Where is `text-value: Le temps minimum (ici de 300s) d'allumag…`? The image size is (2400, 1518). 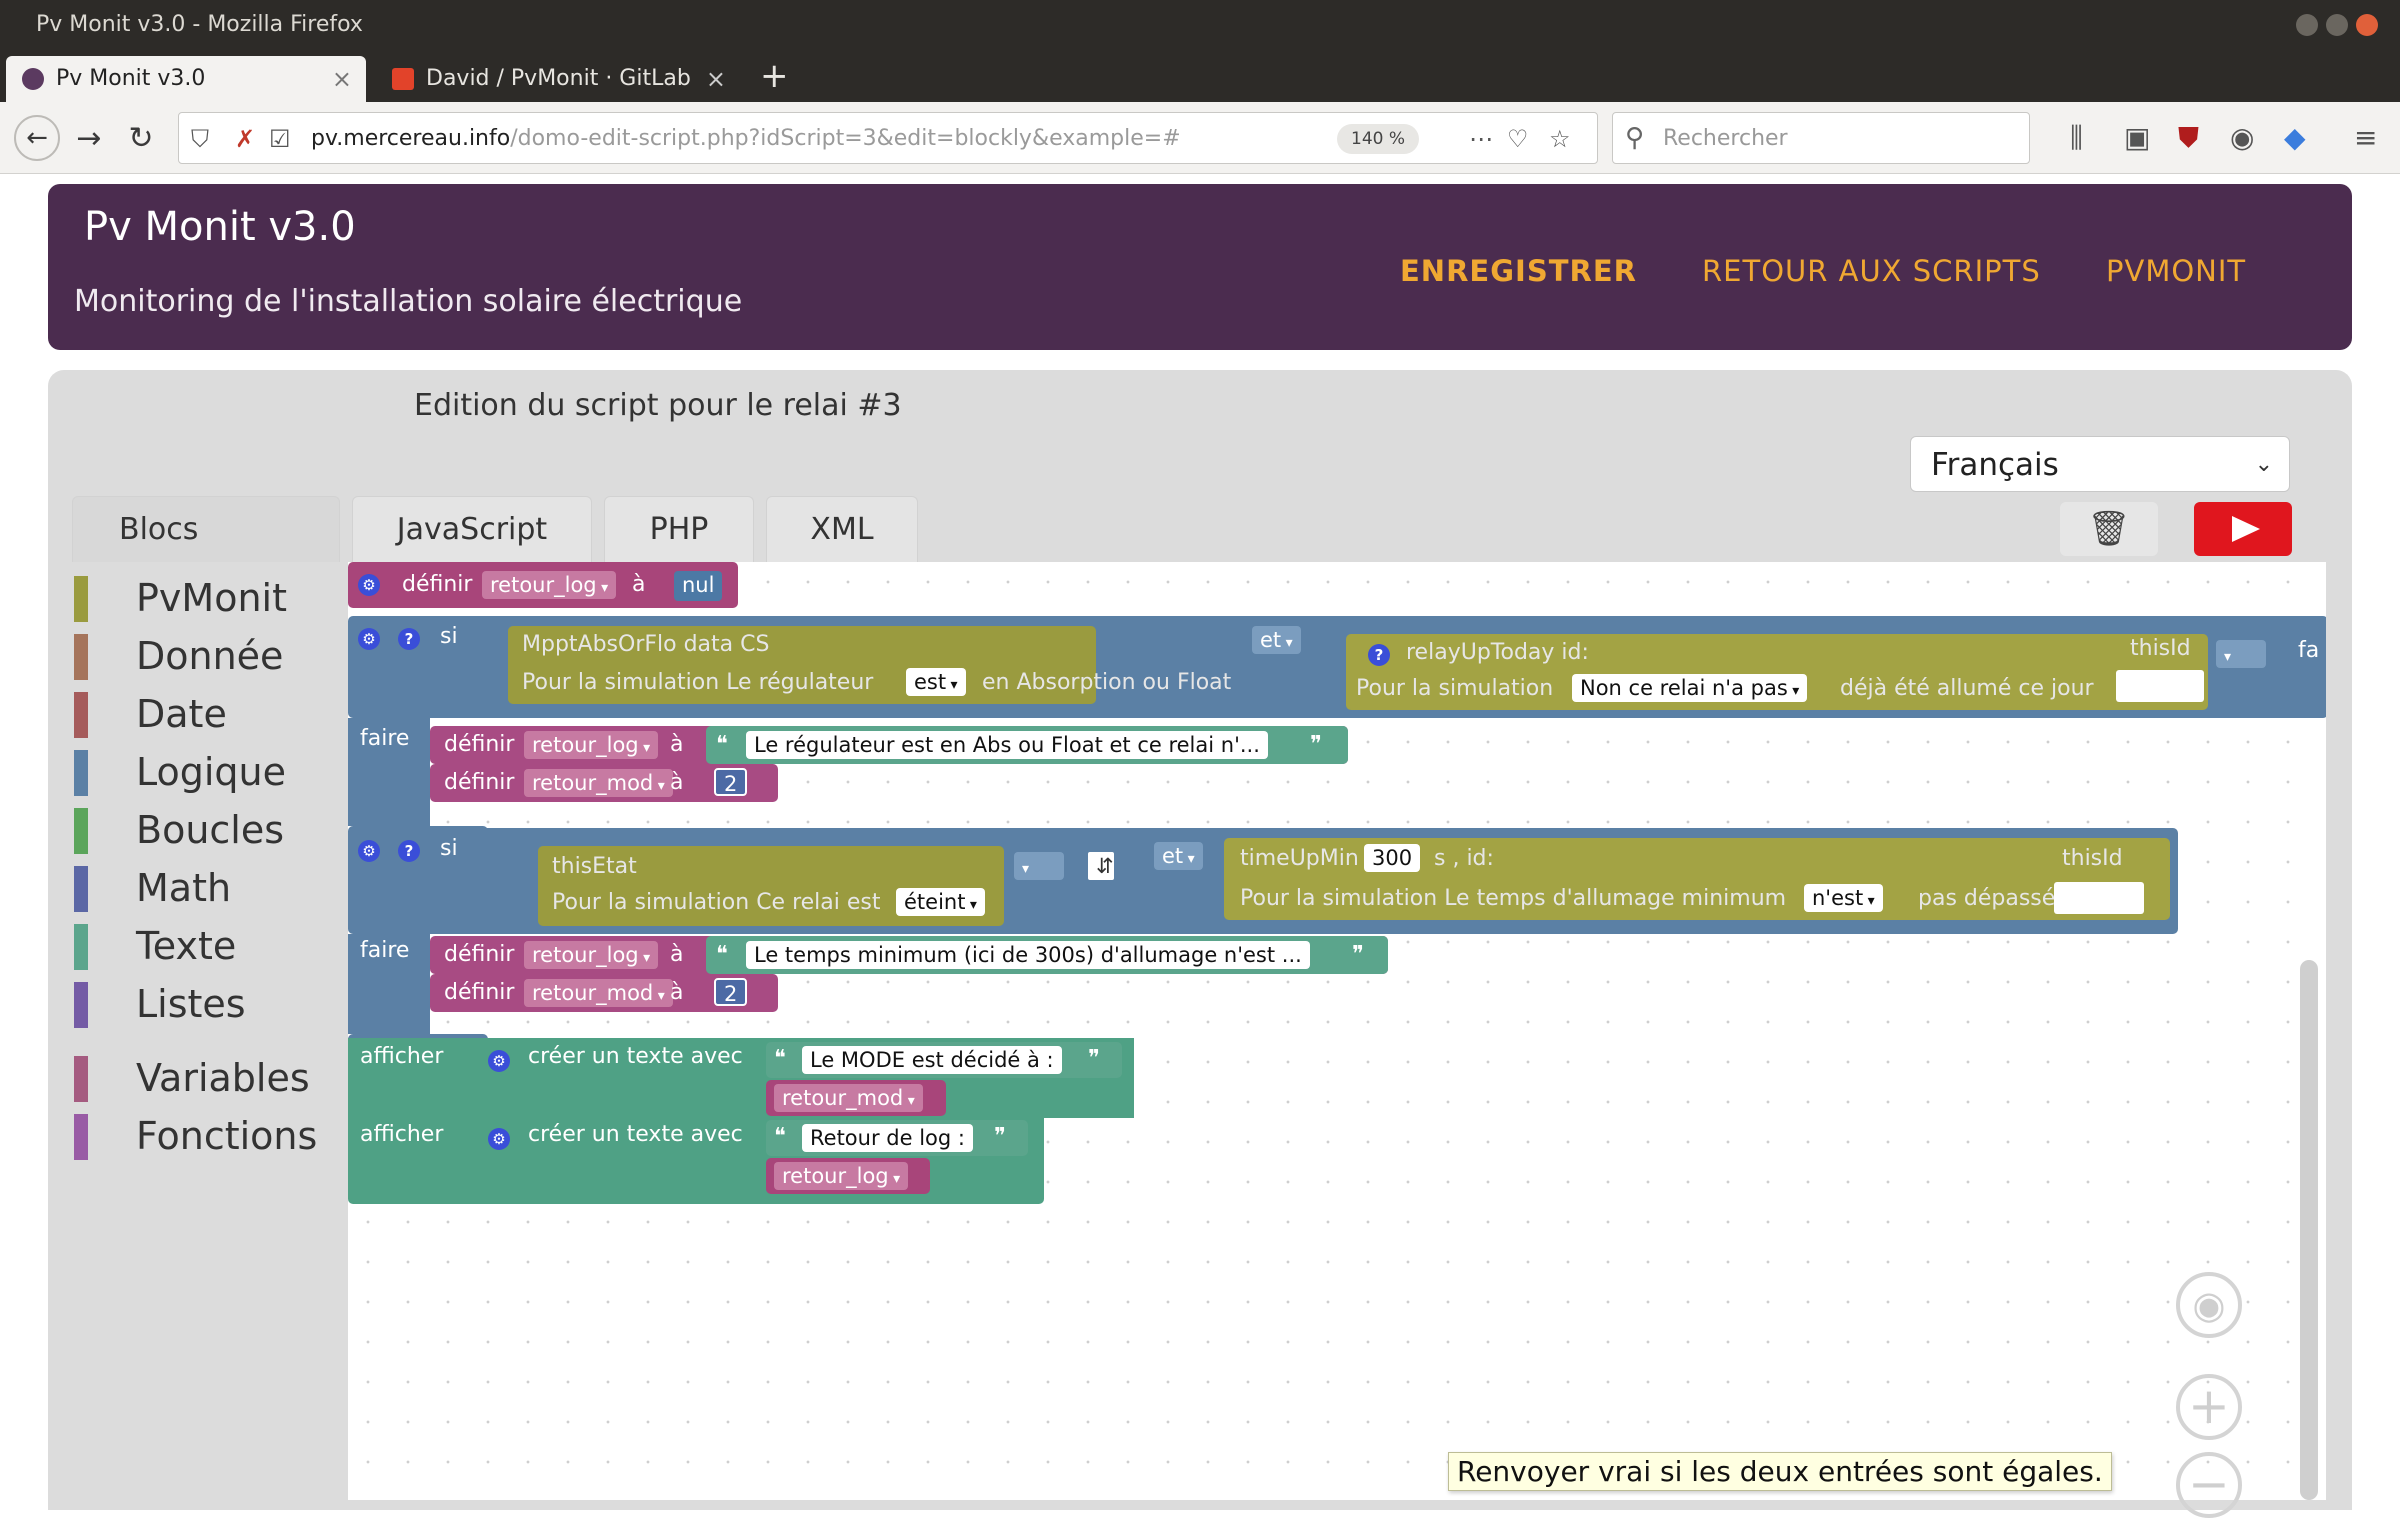 text-value: Le temps minimum (ici de 300s) d'allumag… is located at coordinates (1028, 955).